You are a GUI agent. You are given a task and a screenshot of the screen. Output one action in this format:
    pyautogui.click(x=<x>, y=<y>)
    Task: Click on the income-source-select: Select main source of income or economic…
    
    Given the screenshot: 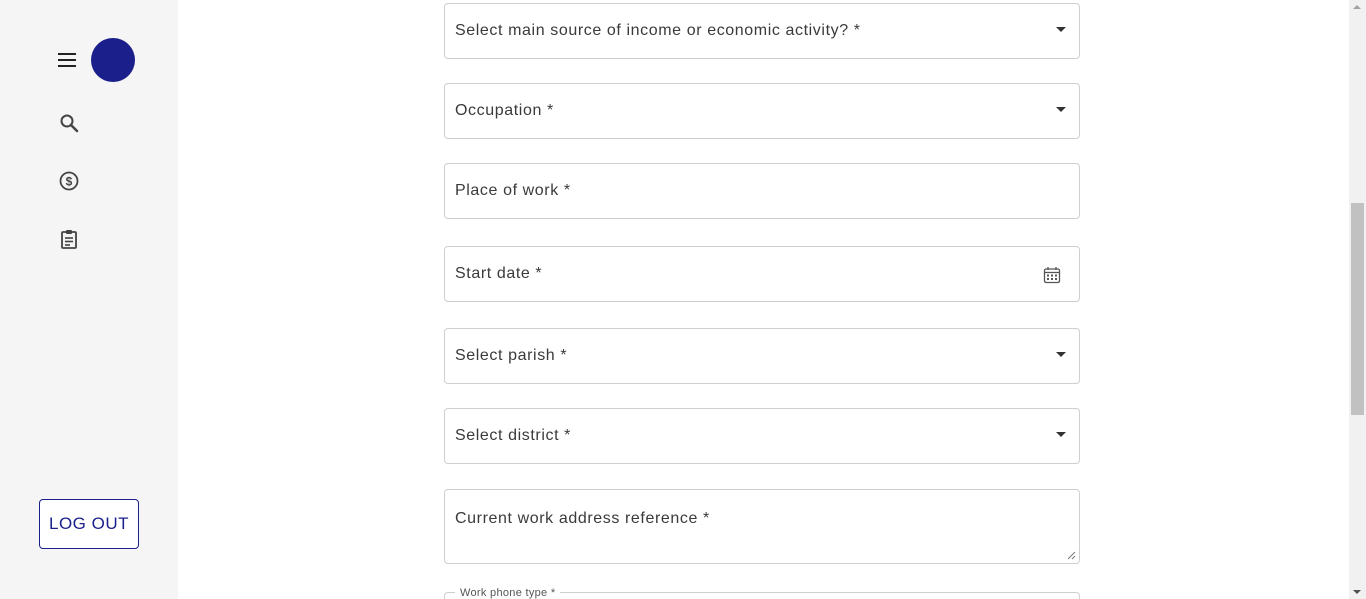 What is the action you would take?
    pyautogui.click(x=762, y=31)
    